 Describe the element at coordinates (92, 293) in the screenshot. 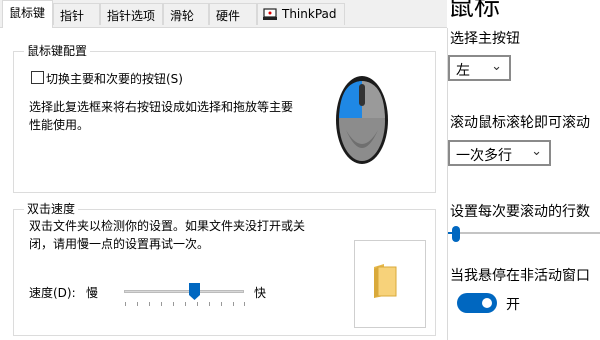

I see `slow-label: 慢` at that location.